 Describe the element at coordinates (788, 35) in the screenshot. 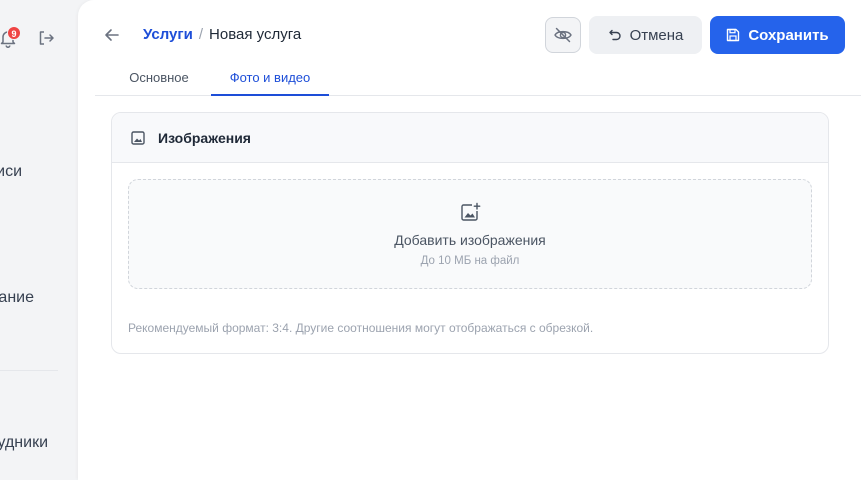

I see `save-button-label: Сохранить` at that location.